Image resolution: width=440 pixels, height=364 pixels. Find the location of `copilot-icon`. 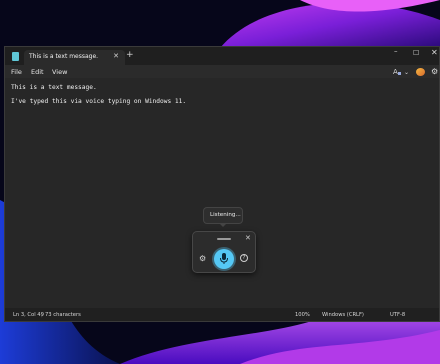

copilot-icon is located at coordinates (420, 72).